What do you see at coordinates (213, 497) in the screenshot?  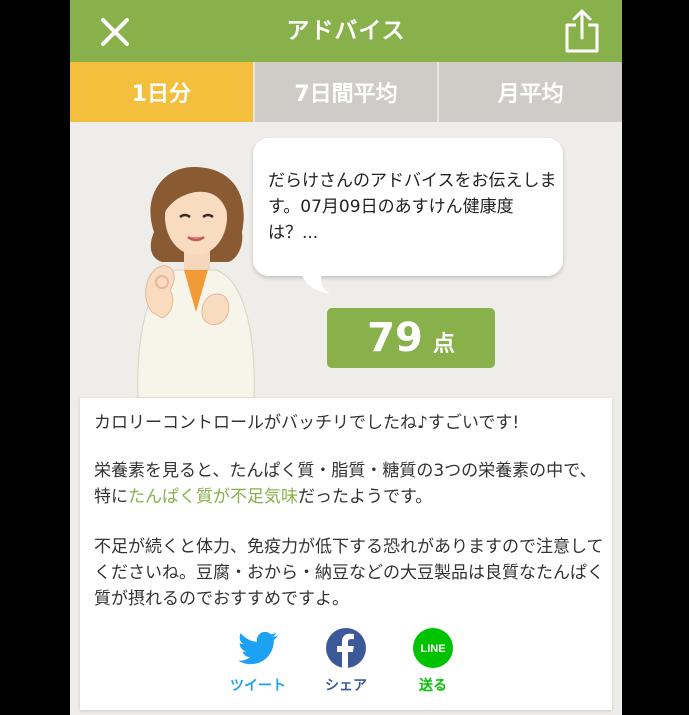 I see `nutrient-deficiency-highlight: たんぱく質が不足気味` at bounding box center [213, 497].